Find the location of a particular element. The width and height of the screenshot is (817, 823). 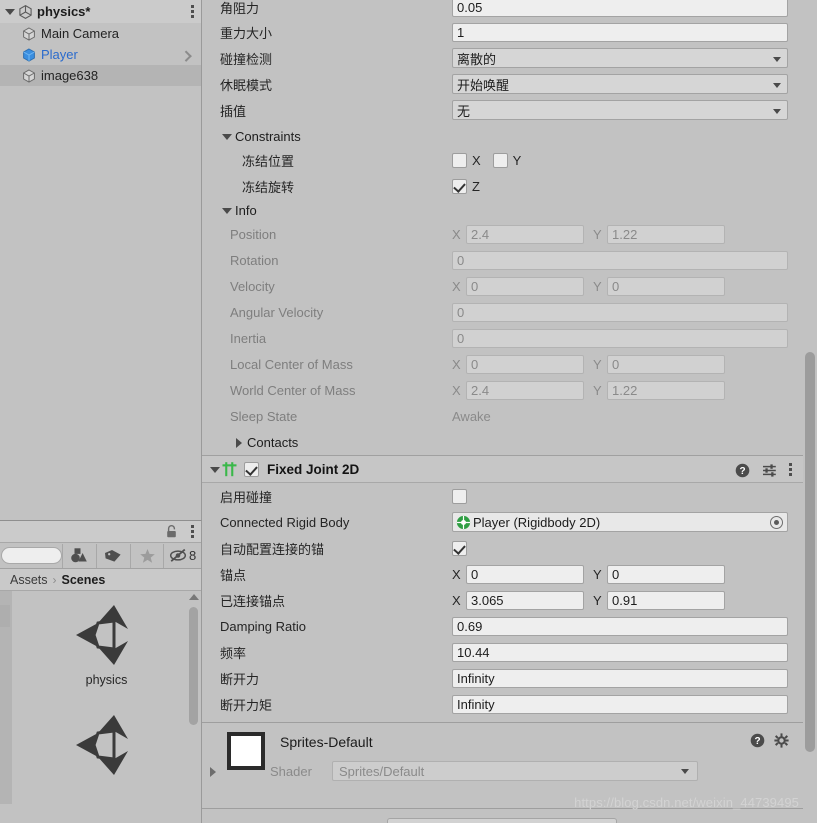

damping-ratio-input: 0.69 is located at coordinates (620, 626).